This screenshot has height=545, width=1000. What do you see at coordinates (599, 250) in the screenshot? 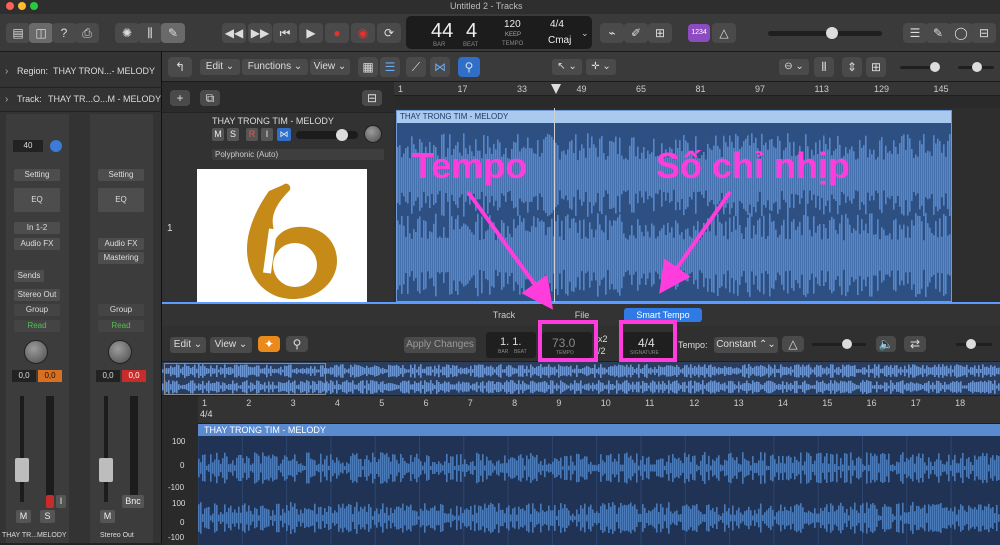
I see `annotation-arrows` at bounding box center [599, 250].